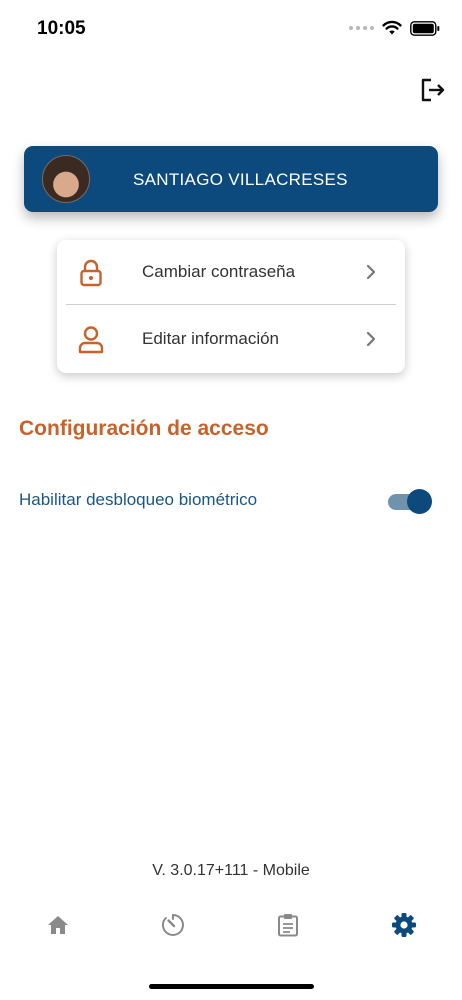 The image size is (462, 1000). I want to click on lock-icon, so click(91, 273).